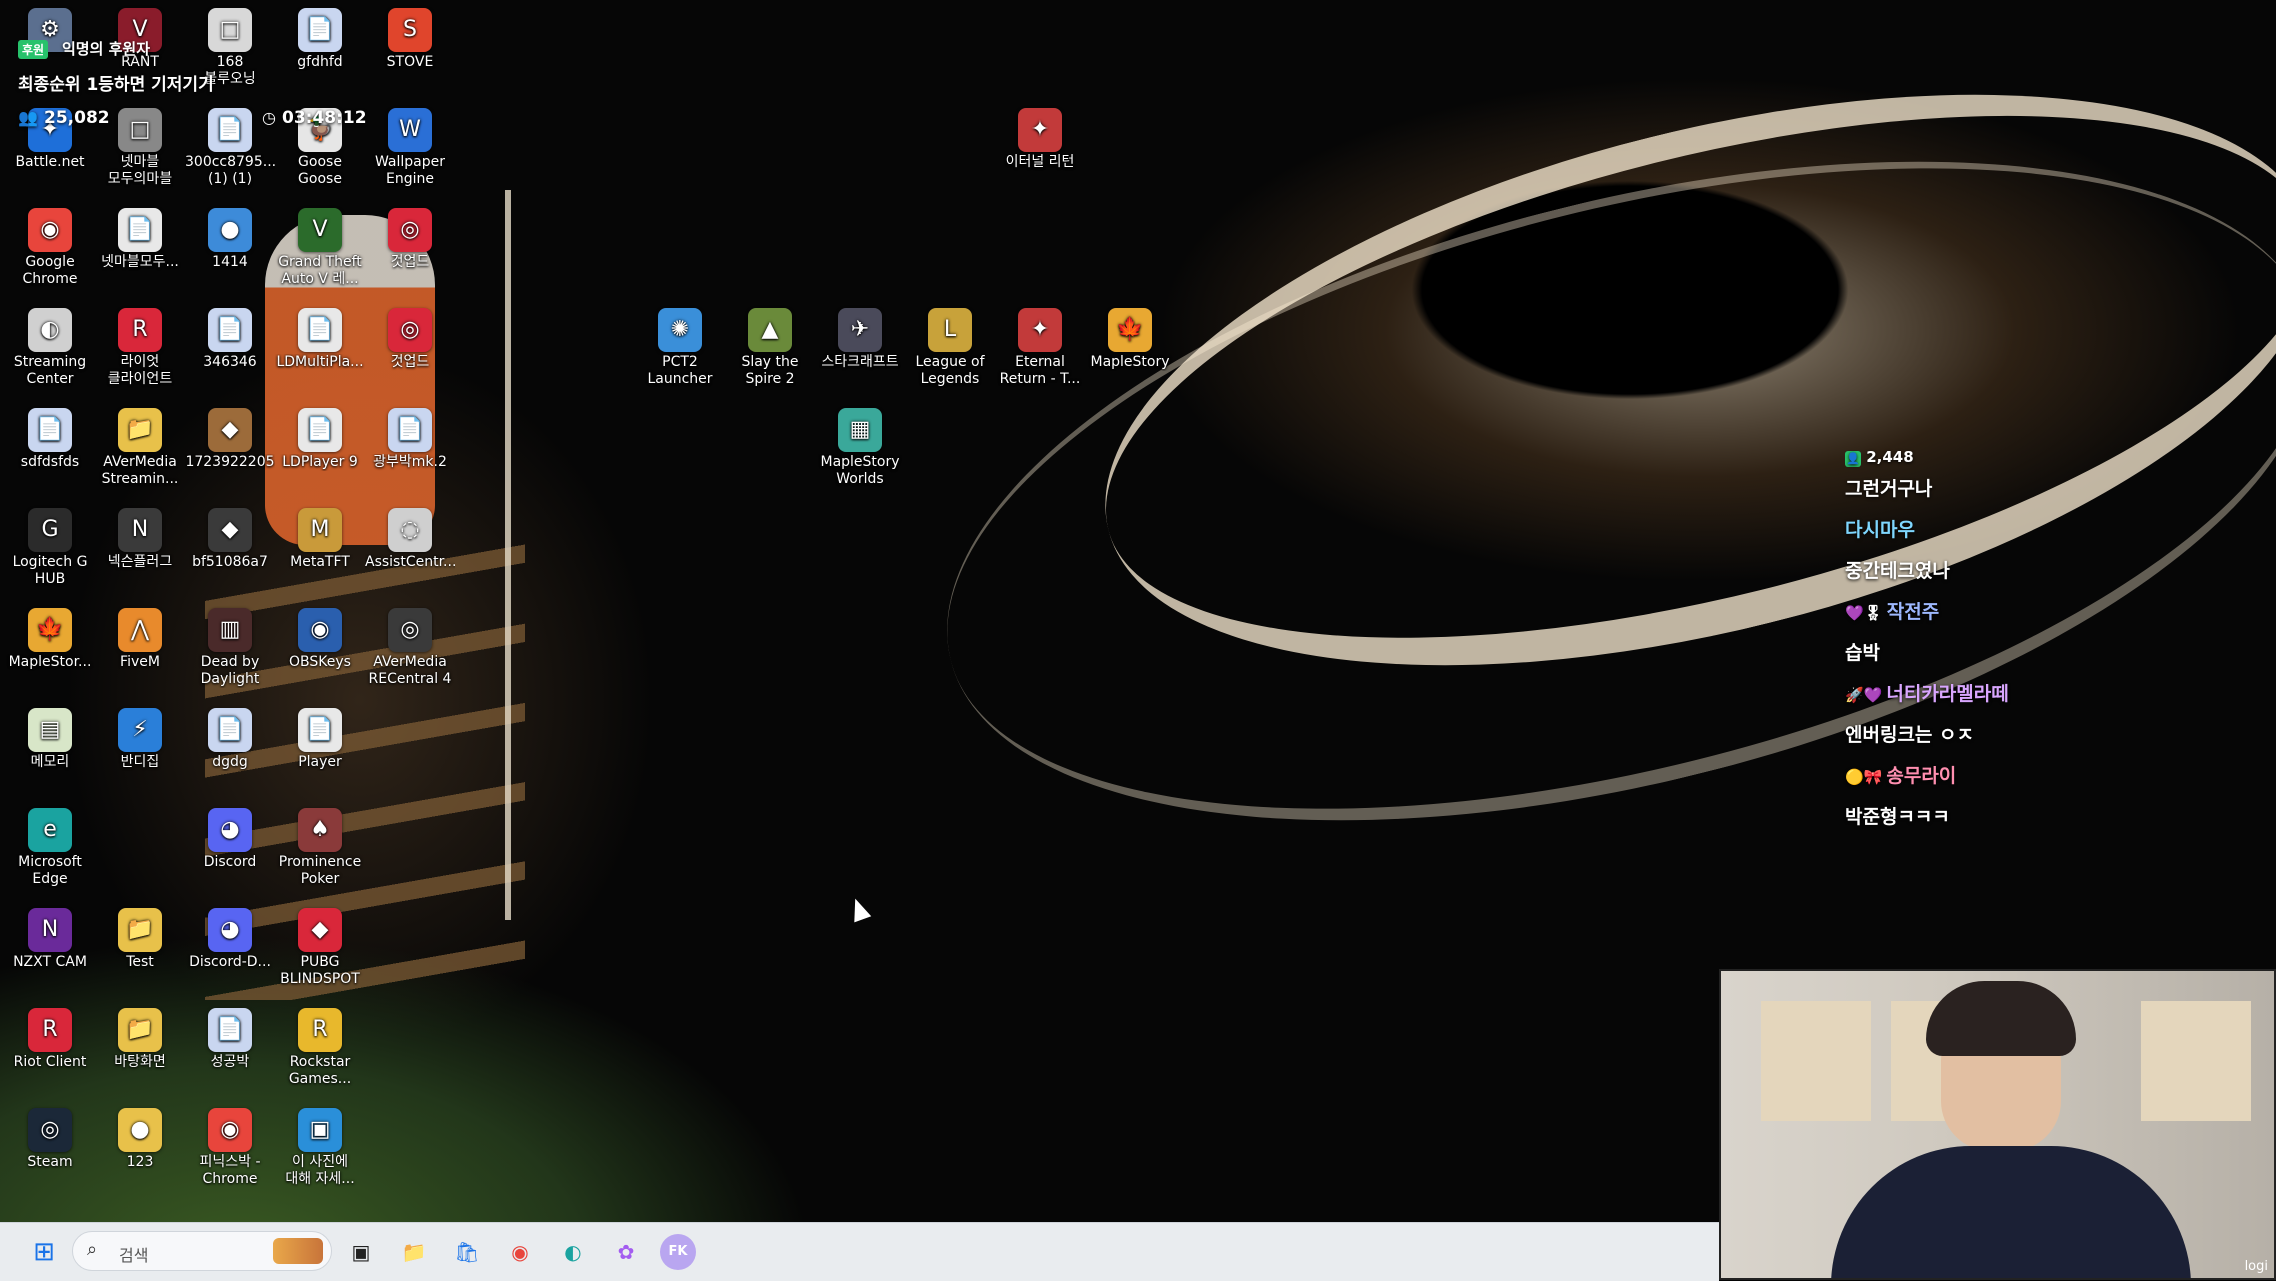 The width and height of the screenshot is (2276, 1281). What do you see at coordinates (860, 470) in the screenshot?
I see `desktop-icon-label: MapleStory Worlds` at bounding box center [860, 470].